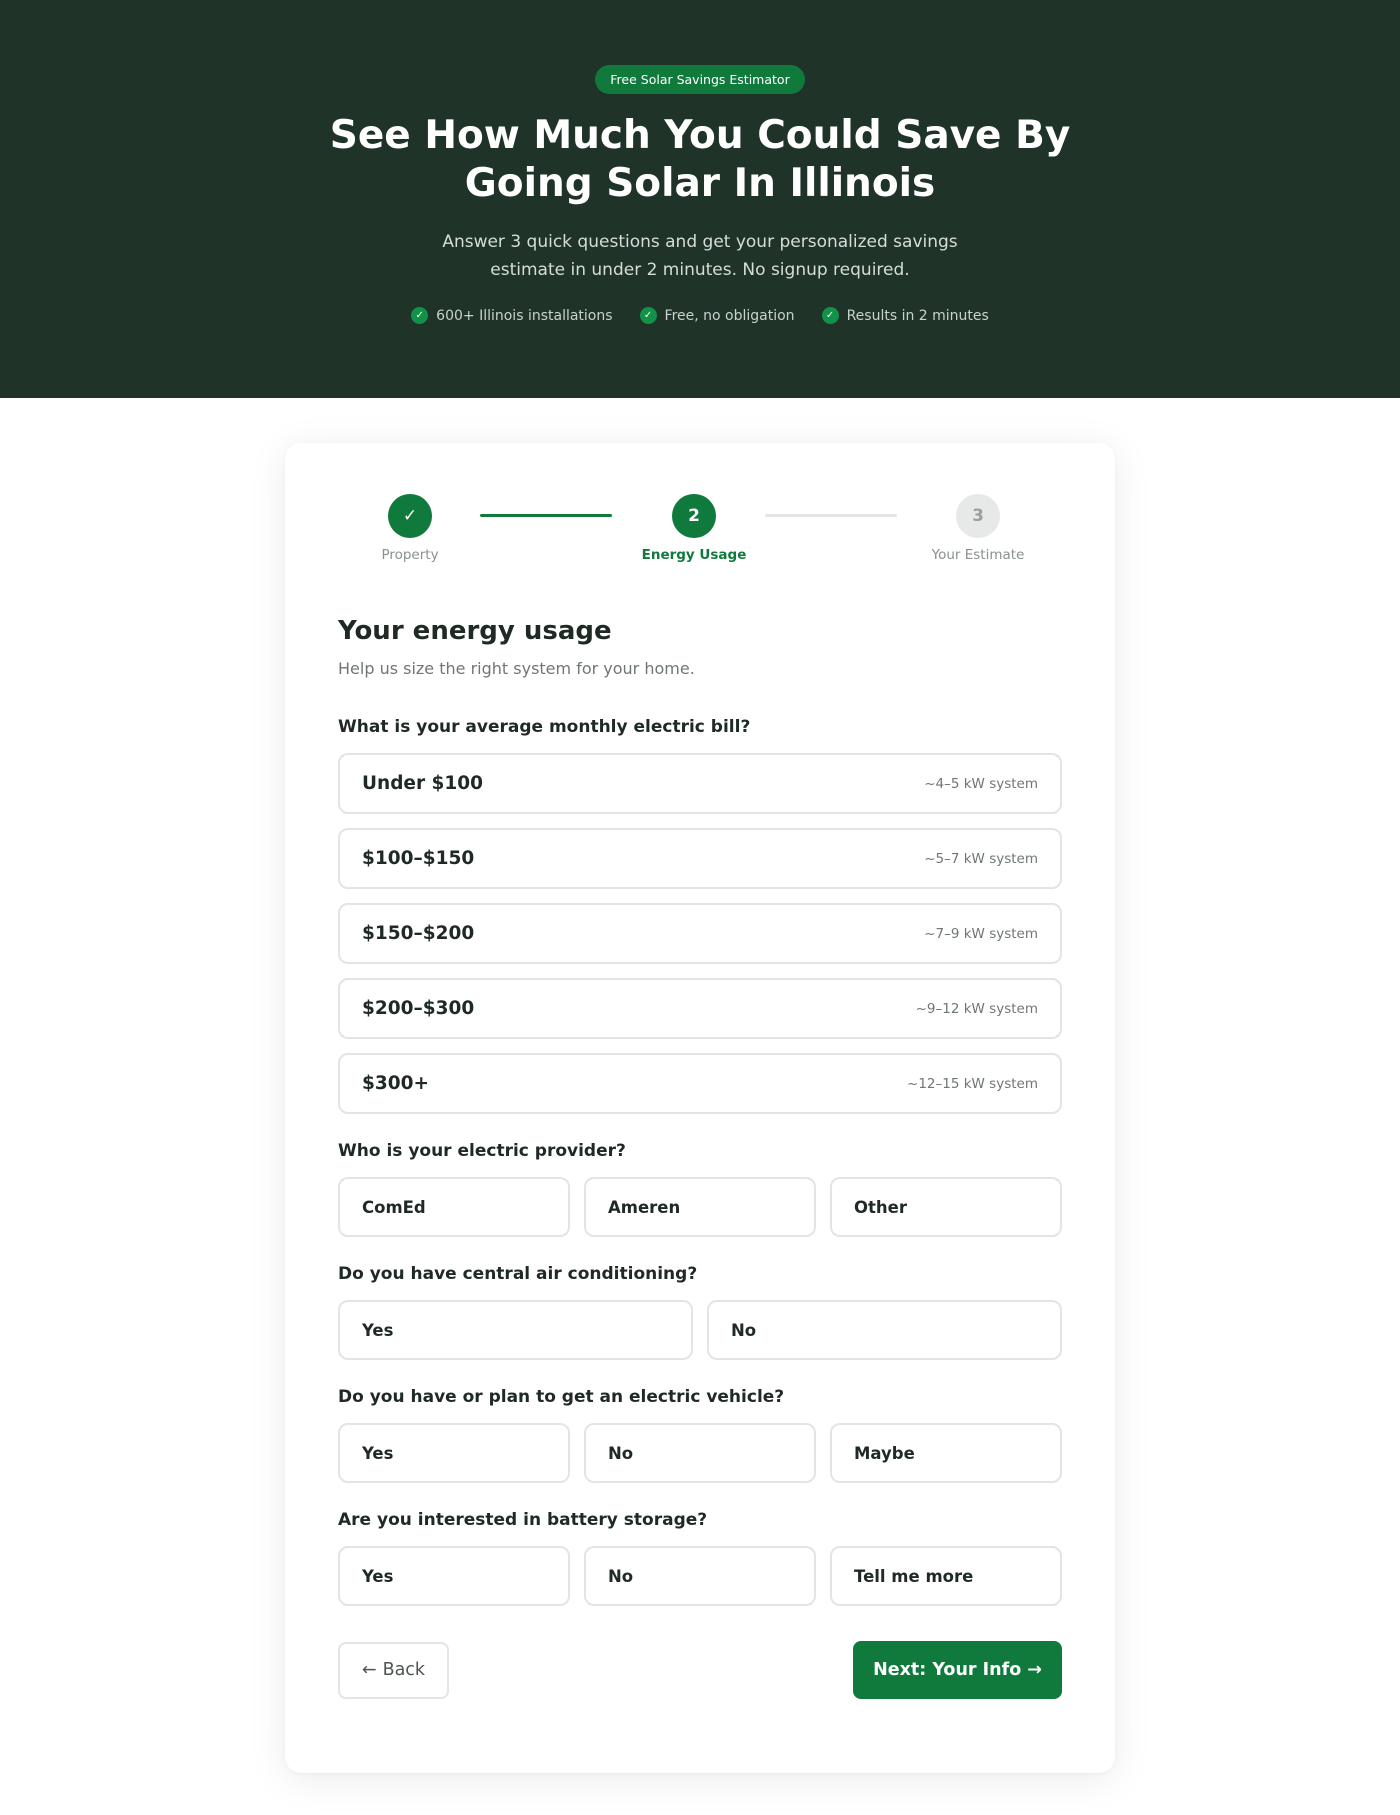 The height and width of the screenshot is (1815, 1400). What do you see at coordinates (454, 1207) in the screenshot?
I see `provider-option-comed: ComEd` at bounding box center [454, 1207].